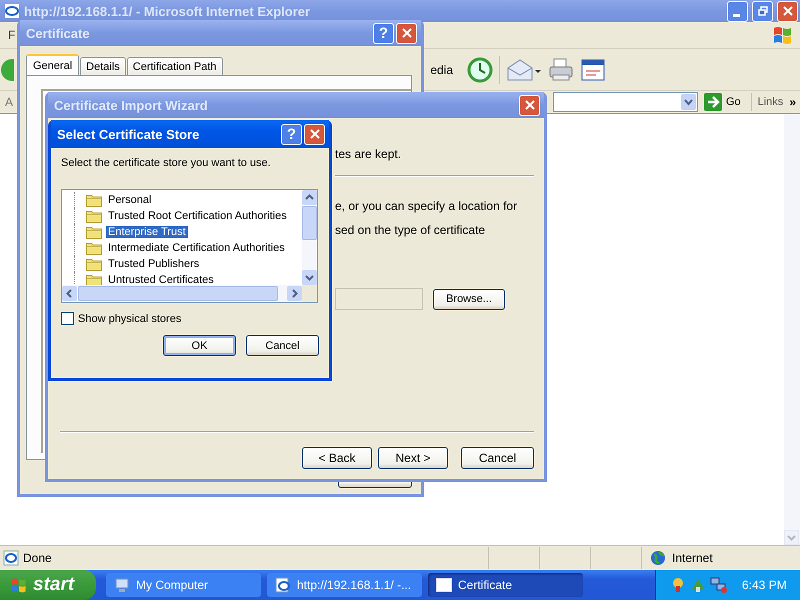  I want to click on scroll-left-icon, so click(69, 293).